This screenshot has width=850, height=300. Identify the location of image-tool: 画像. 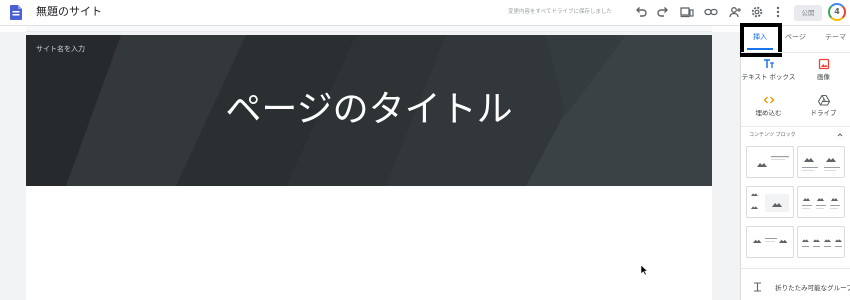
(823, 70).